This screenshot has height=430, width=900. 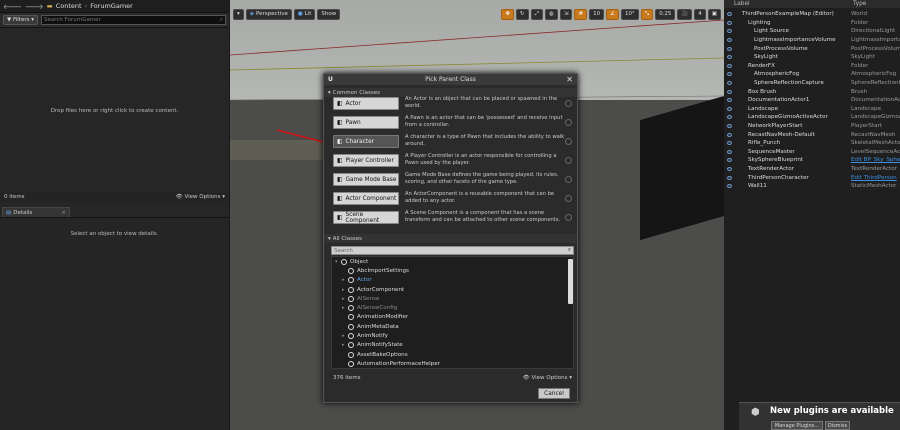 I want to click on common-class-button: ◧ Character, so click(x=366, y=141).